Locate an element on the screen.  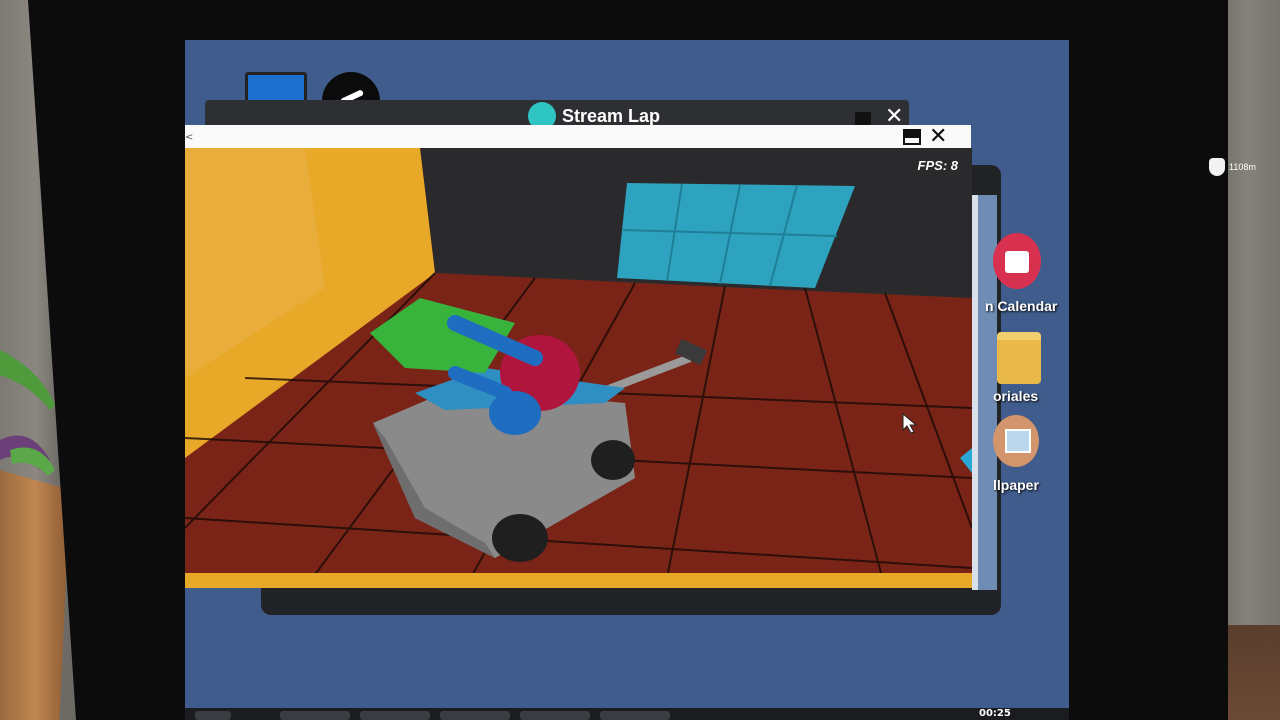
desktop-icon-label-wallpaper: llpaper is located at coordinates (1016, 485).